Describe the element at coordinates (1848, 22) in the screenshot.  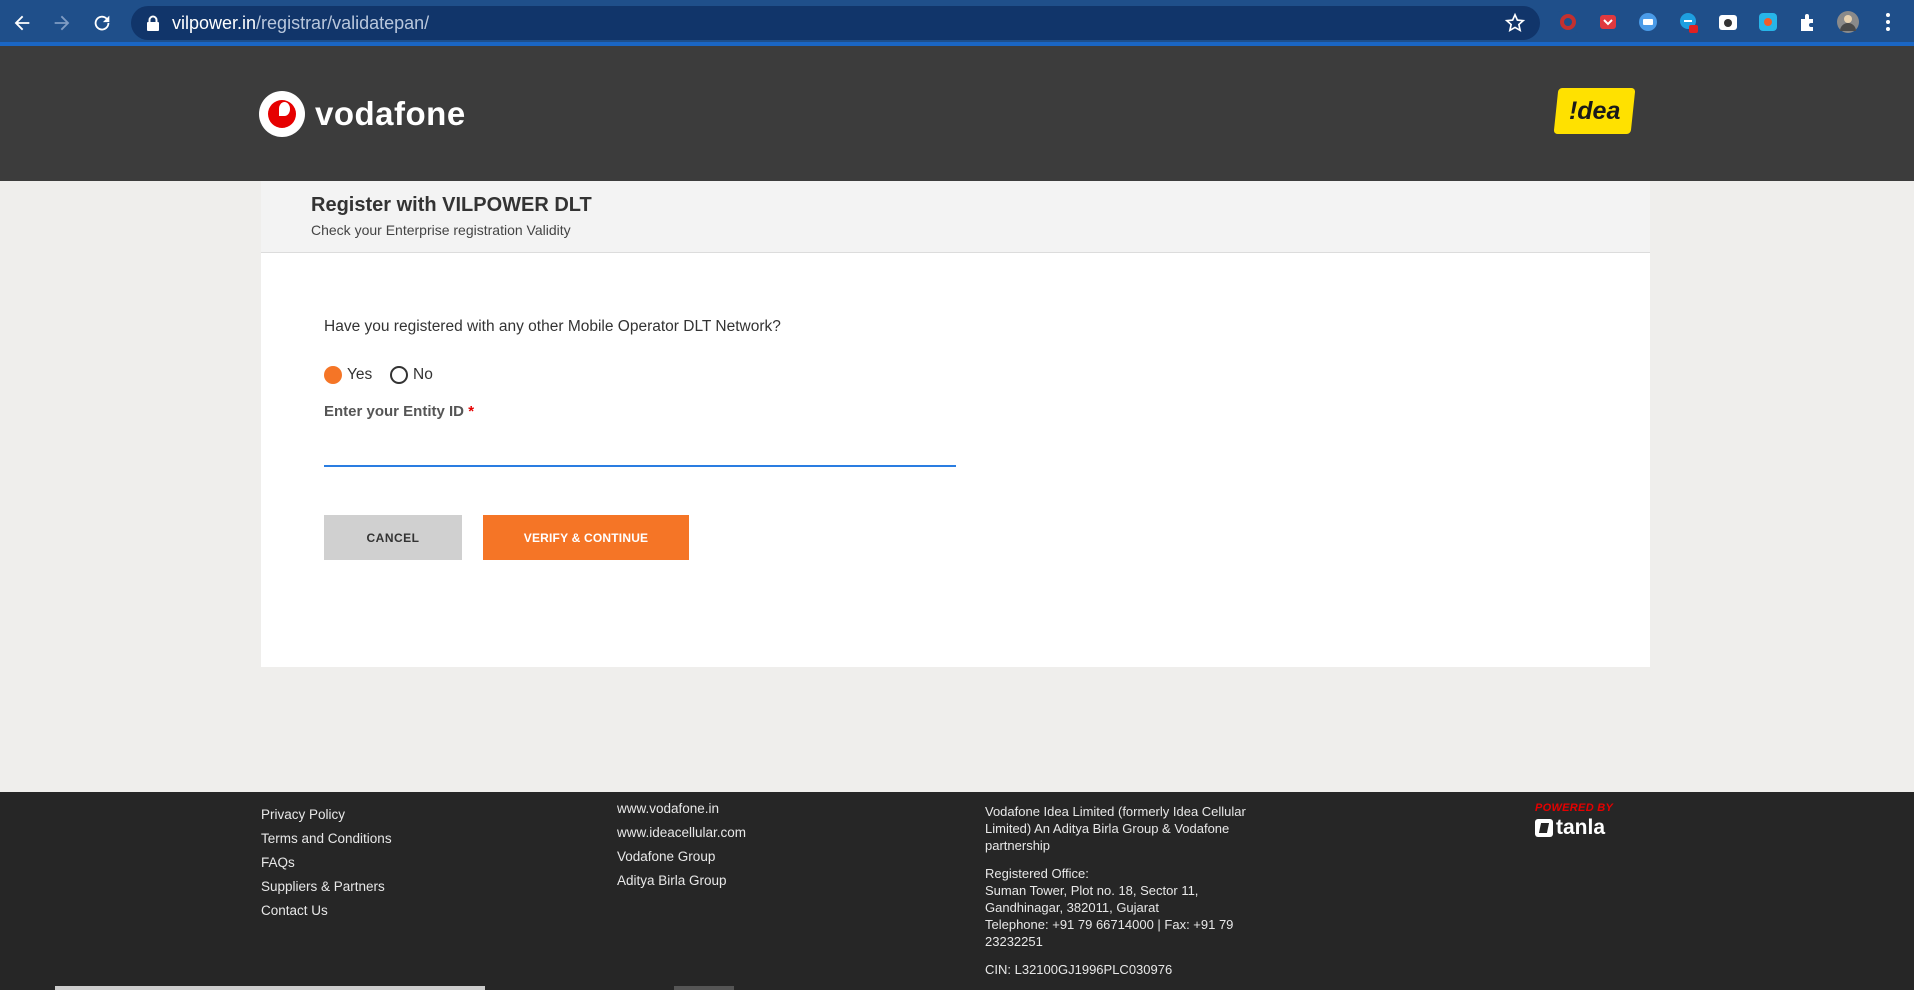
I see `profile-avatar` at that location.